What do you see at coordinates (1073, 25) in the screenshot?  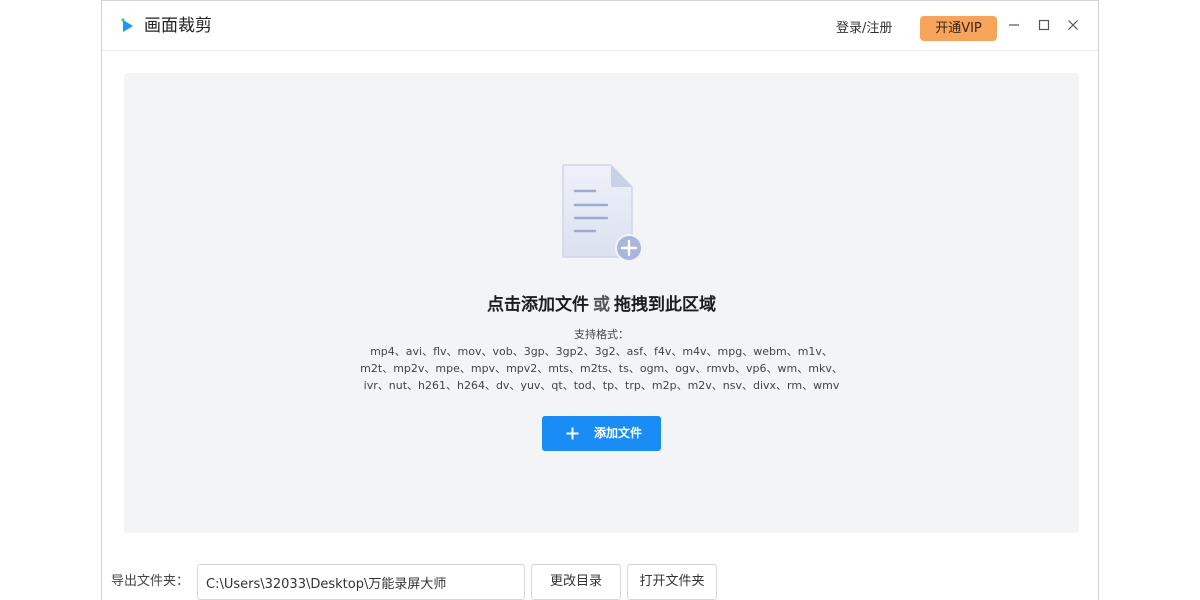 I see `close-icon` at bounding box center [1073, 25].